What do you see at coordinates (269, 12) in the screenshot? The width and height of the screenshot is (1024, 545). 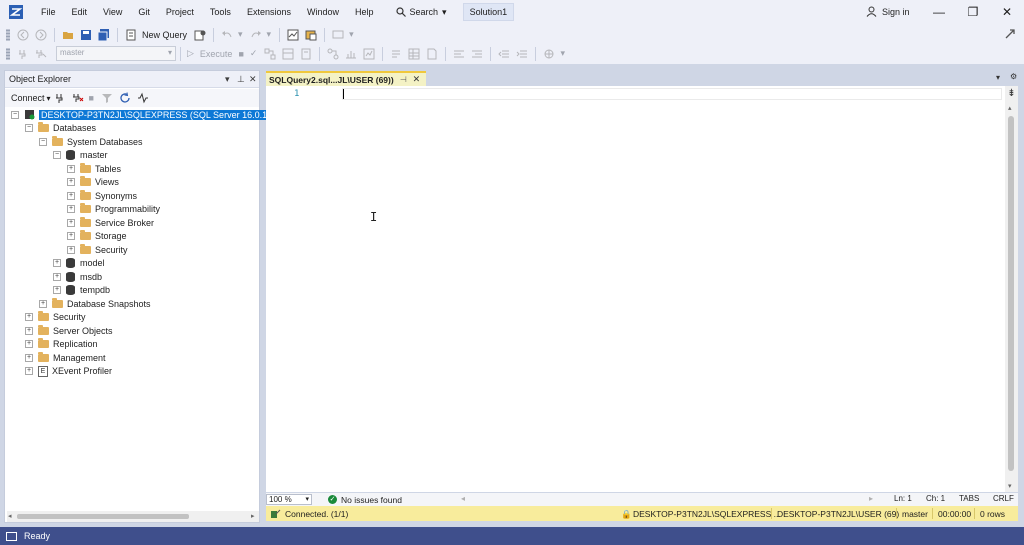 I see `menu-extensions: Extensions` at bounding box center [269, 12].